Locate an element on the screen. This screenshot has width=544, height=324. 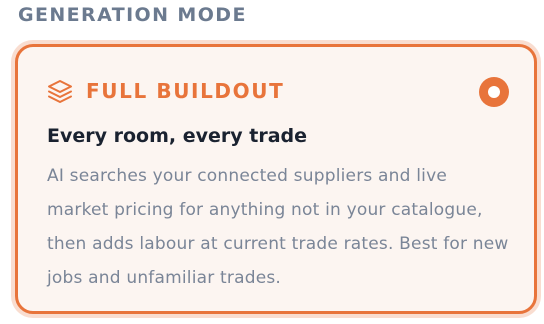
selected-radio-button is located at coordinates (494, 92).